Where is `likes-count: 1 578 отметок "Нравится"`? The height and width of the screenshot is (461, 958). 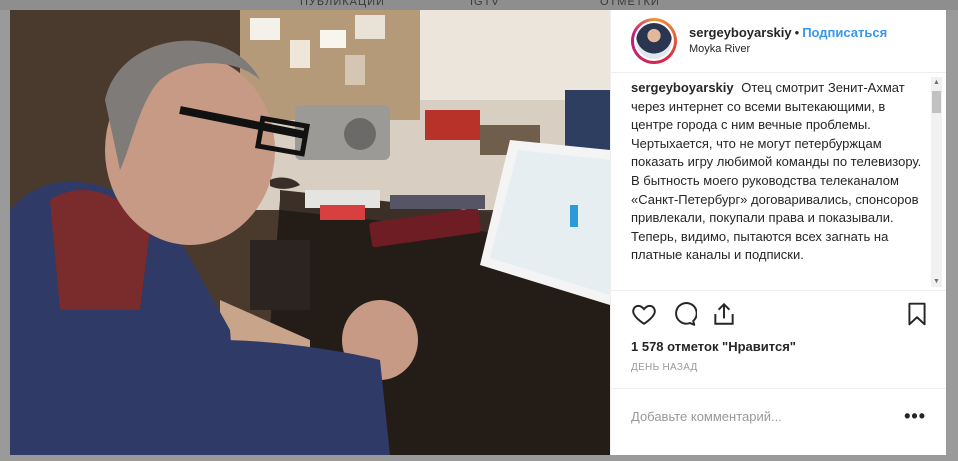 likes-count: 1 578 отметок "Нравится" is located at coordinates (778, 347).